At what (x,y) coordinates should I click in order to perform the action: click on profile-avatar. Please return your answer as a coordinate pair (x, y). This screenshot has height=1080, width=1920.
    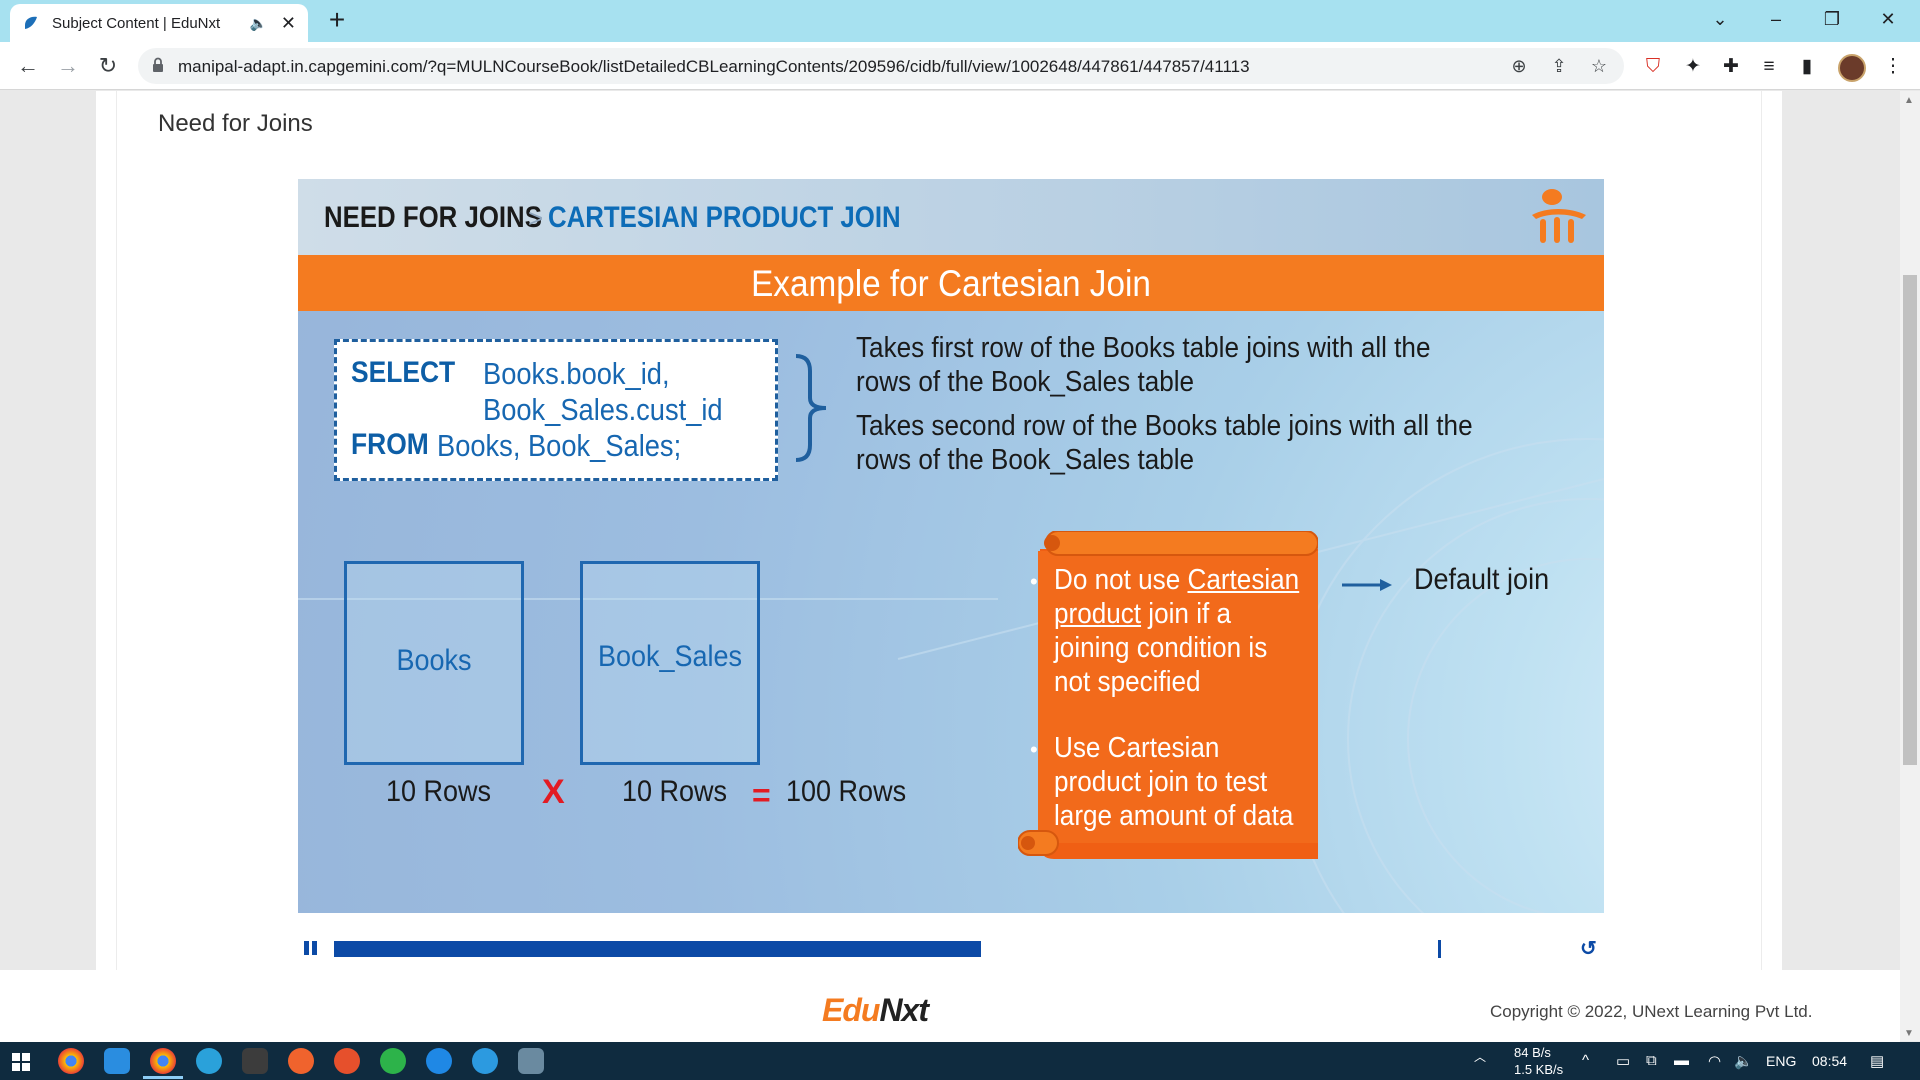
    Looking at the image, I should click on (1852, 68).